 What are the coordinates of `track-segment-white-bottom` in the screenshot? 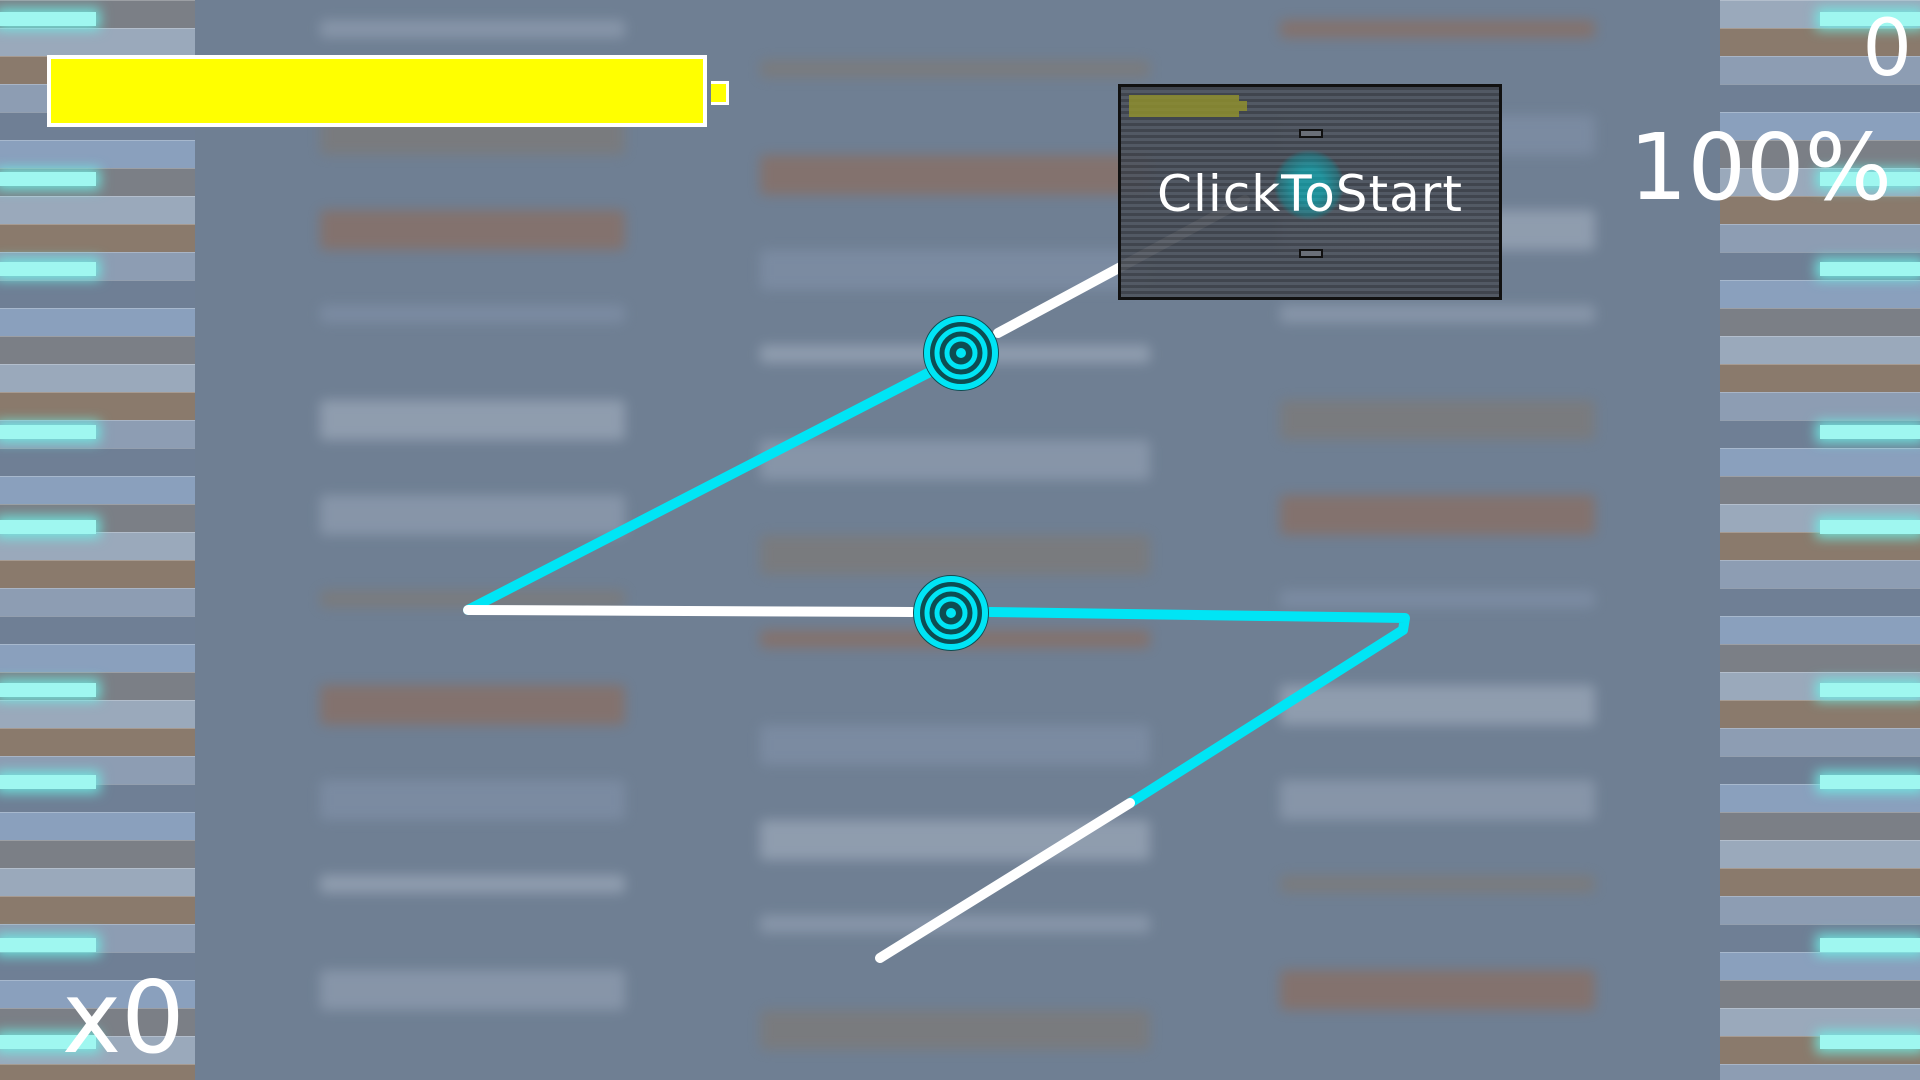 It's located at (1005, 880).